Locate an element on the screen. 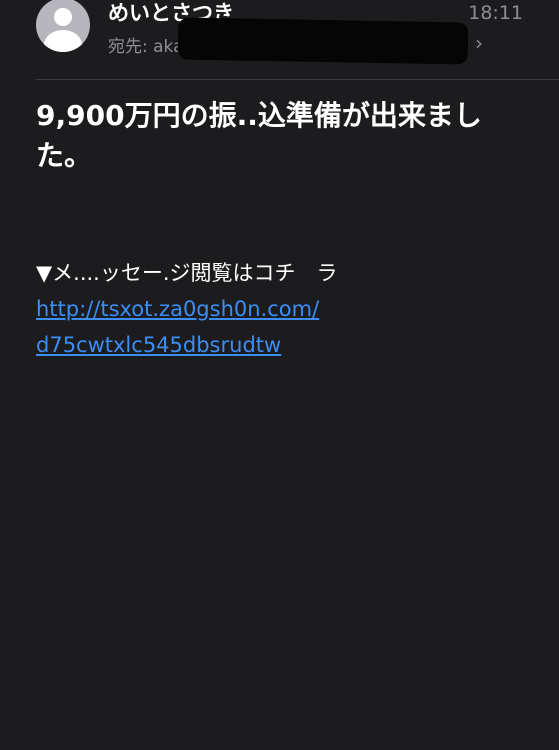 This screenshot has width=559, height=750. message-header: めいとさつき 18:11 宛先: akand › is located at coordinates (279, 40).